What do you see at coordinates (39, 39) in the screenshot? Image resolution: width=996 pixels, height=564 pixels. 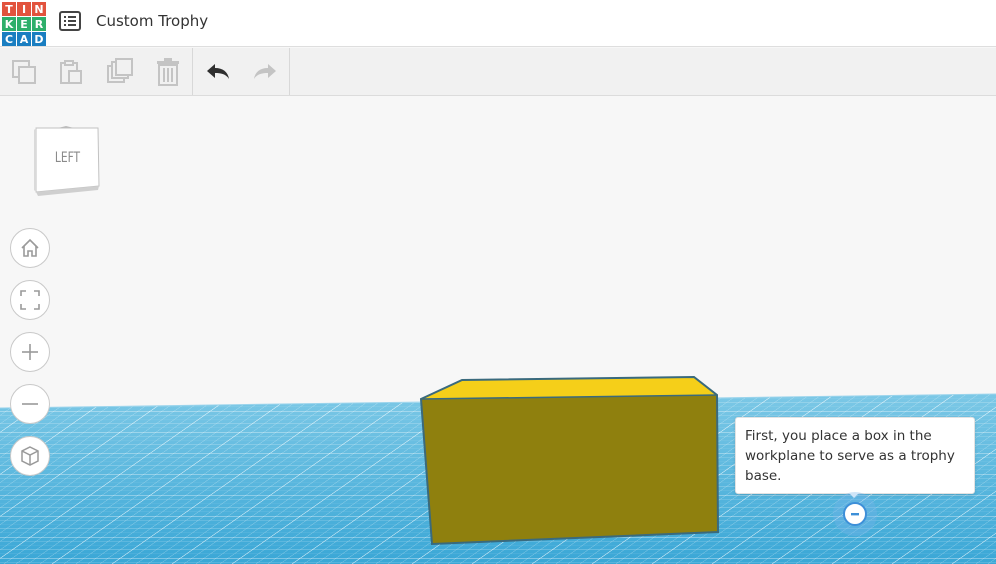 I see `logo-letter: D` at bounding box center [39, 39].